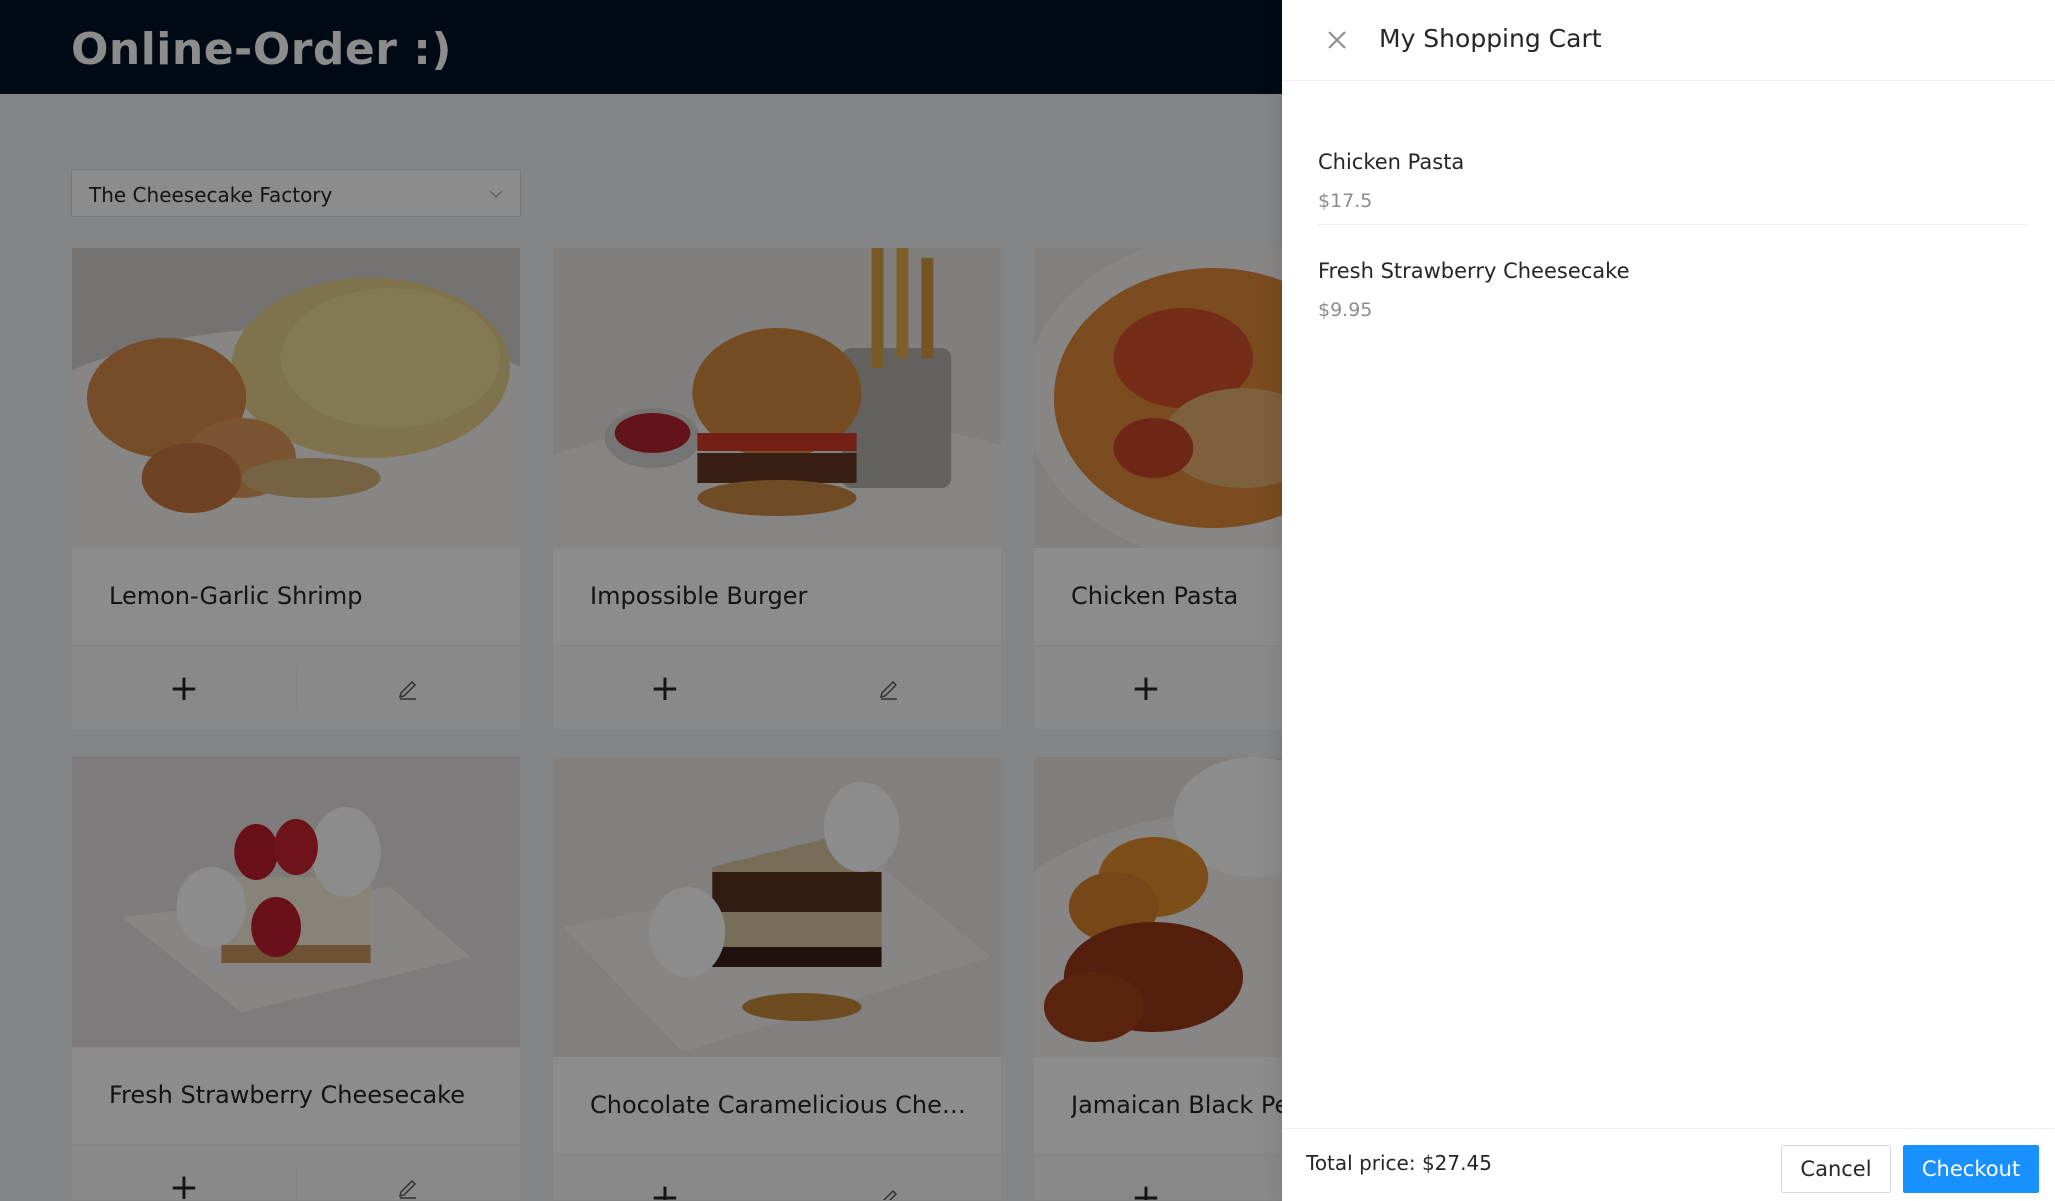 This screenshot has height=1201, width=2055. I want to click on drawer-title: My Shopping Cart, so click(1490, 38).